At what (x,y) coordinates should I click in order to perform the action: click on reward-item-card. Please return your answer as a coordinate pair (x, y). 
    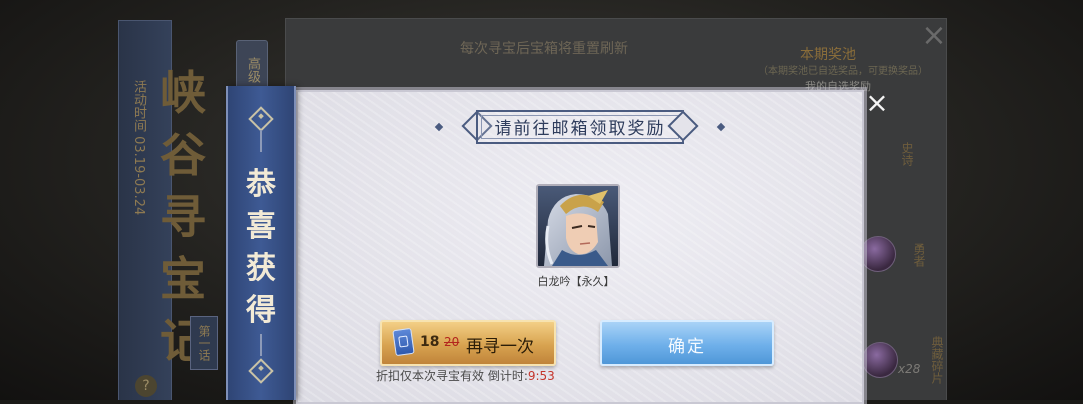
    Looking at the image, I should click on (578, 226).